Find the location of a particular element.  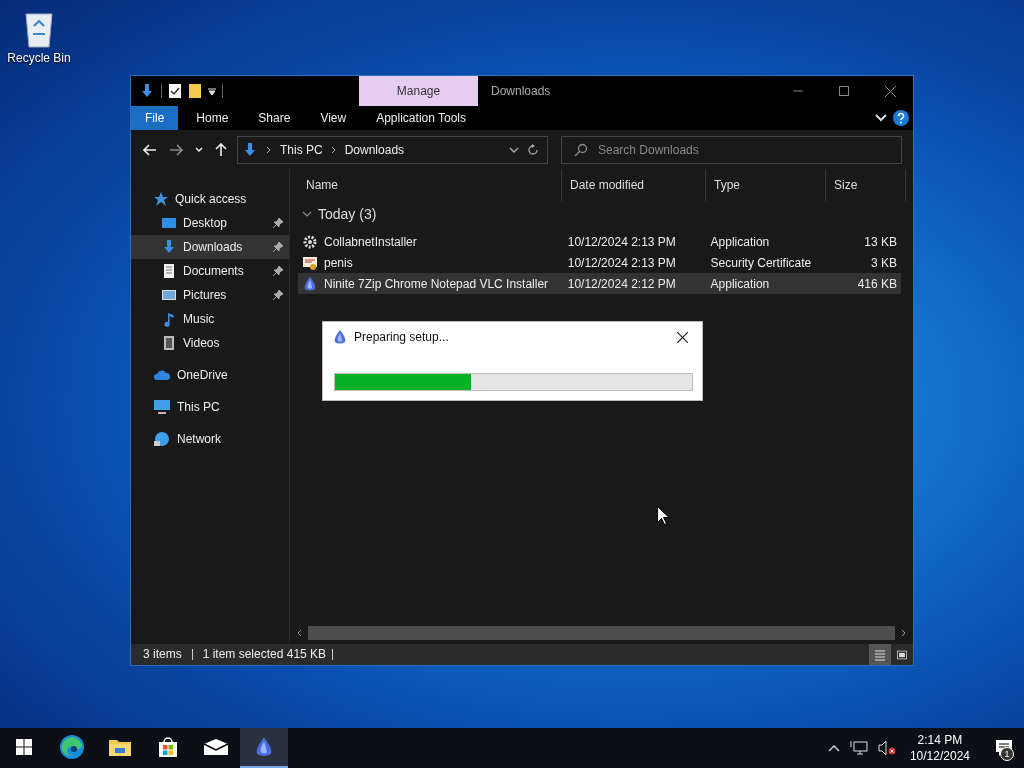

navigation-item: Documents is located at coordinates (210, 271).